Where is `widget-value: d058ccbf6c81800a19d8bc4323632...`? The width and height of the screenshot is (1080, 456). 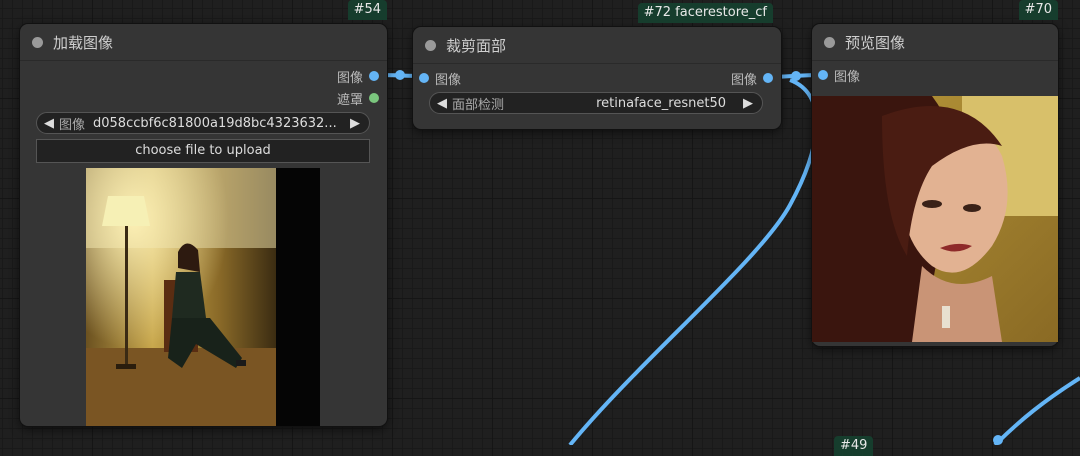 widget-value: d058ccbf6c81800a19d8bc4323632... is located at coordinates (215, 123).